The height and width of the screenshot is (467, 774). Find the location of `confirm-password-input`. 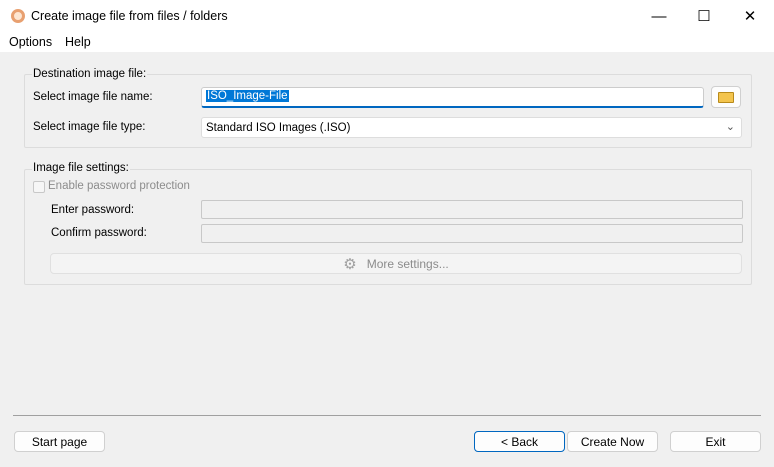

confirm-password-input is located at coordinates (472, 233).